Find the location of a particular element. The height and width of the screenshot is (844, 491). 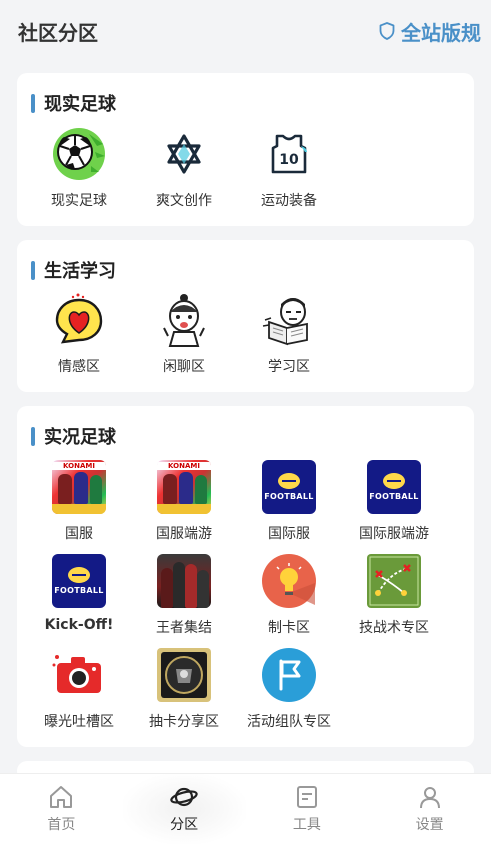

board-card-making: 制卡区 is located at coordinates (289, 595).